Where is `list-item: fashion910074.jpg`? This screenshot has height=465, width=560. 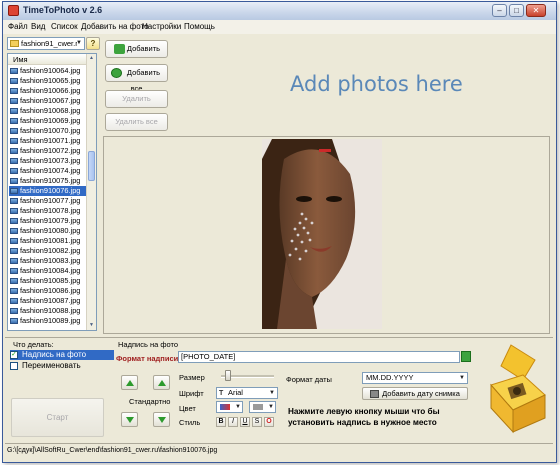 list-item: fashion910074.jpg is located at coordinates (48, 171).